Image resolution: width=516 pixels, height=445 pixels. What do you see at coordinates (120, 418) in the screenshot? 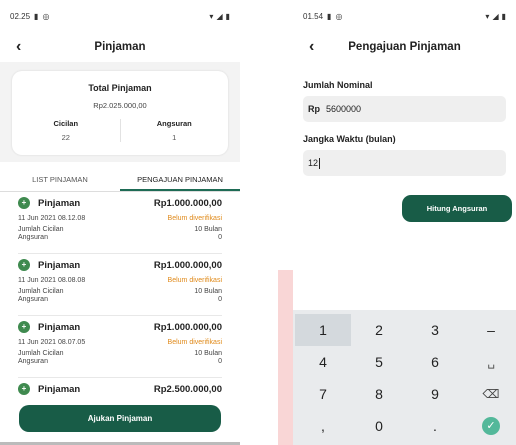
I see `ajukan-pinjaman-button: Ajukan Pinjaman` at bounding box center [120, 418].